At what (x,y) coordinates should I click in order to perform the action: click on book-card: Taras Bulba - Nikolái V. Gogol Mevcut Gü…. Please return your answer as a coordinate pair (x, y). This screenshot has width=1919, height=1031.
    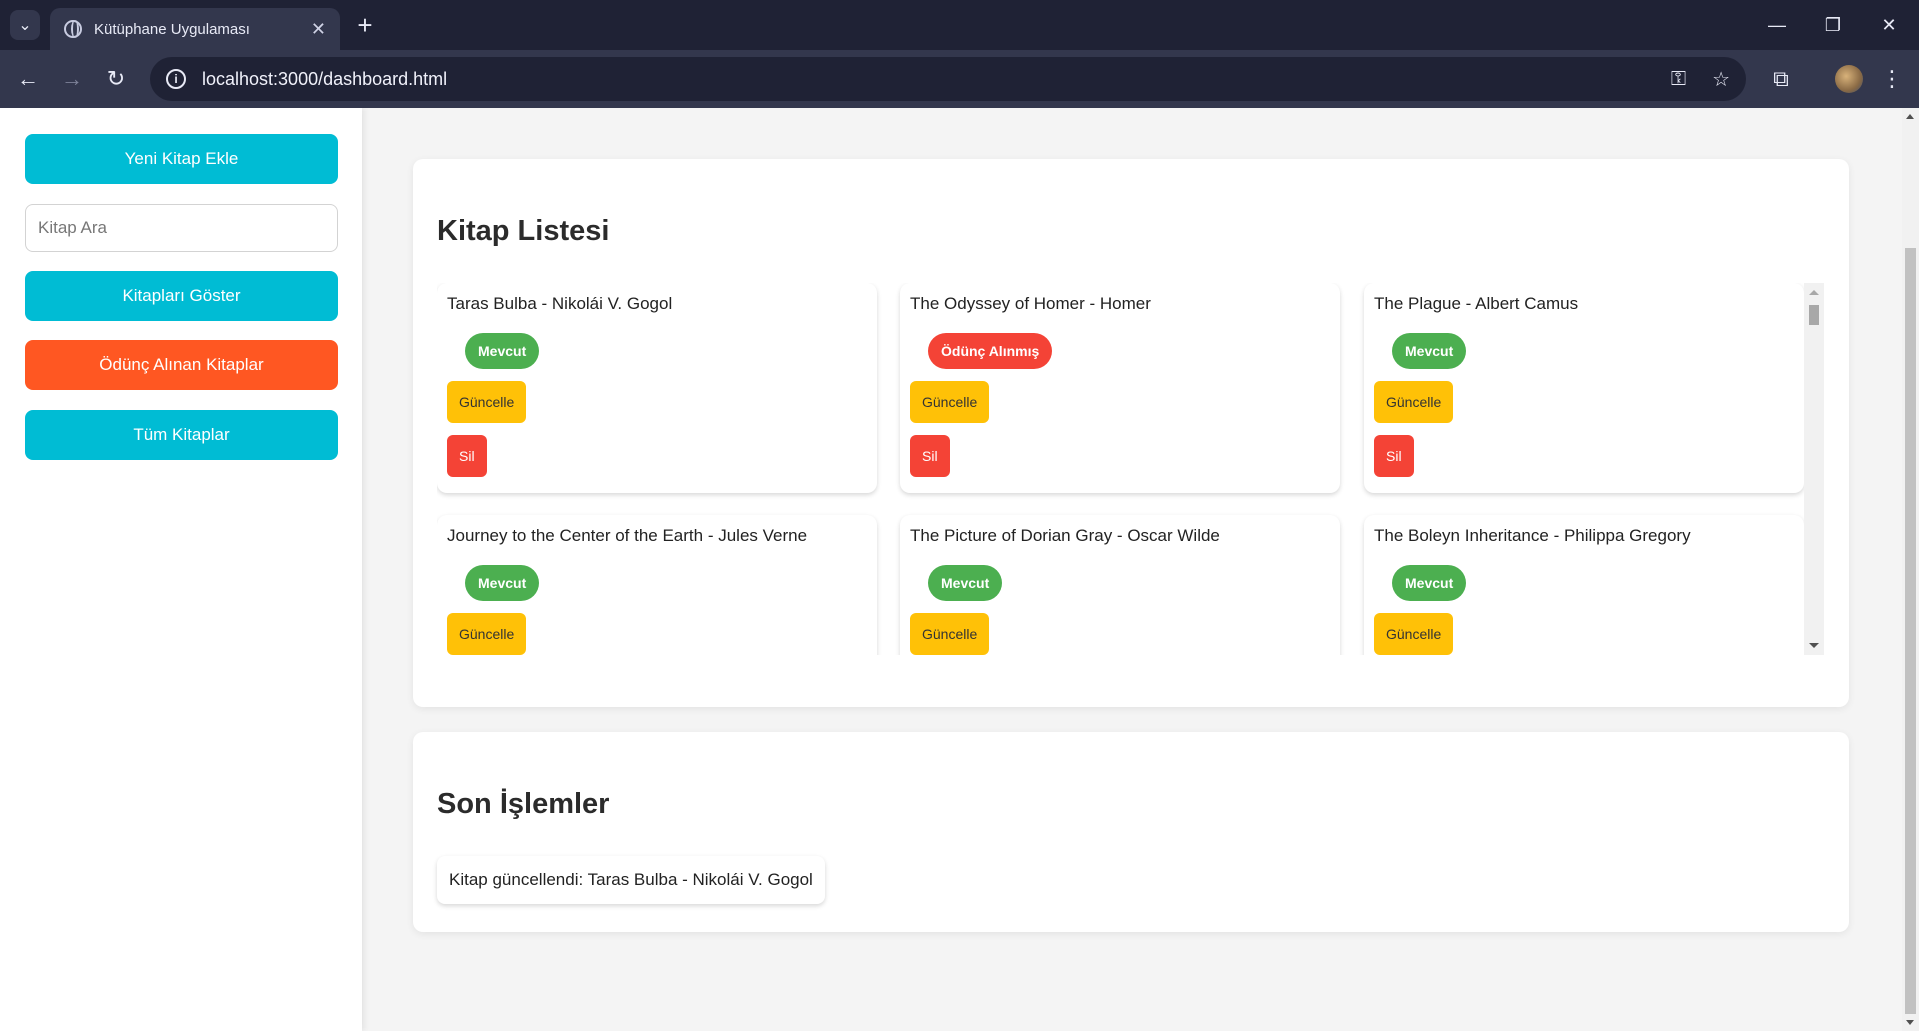
    Looking at the image, I should click on (657, 388).